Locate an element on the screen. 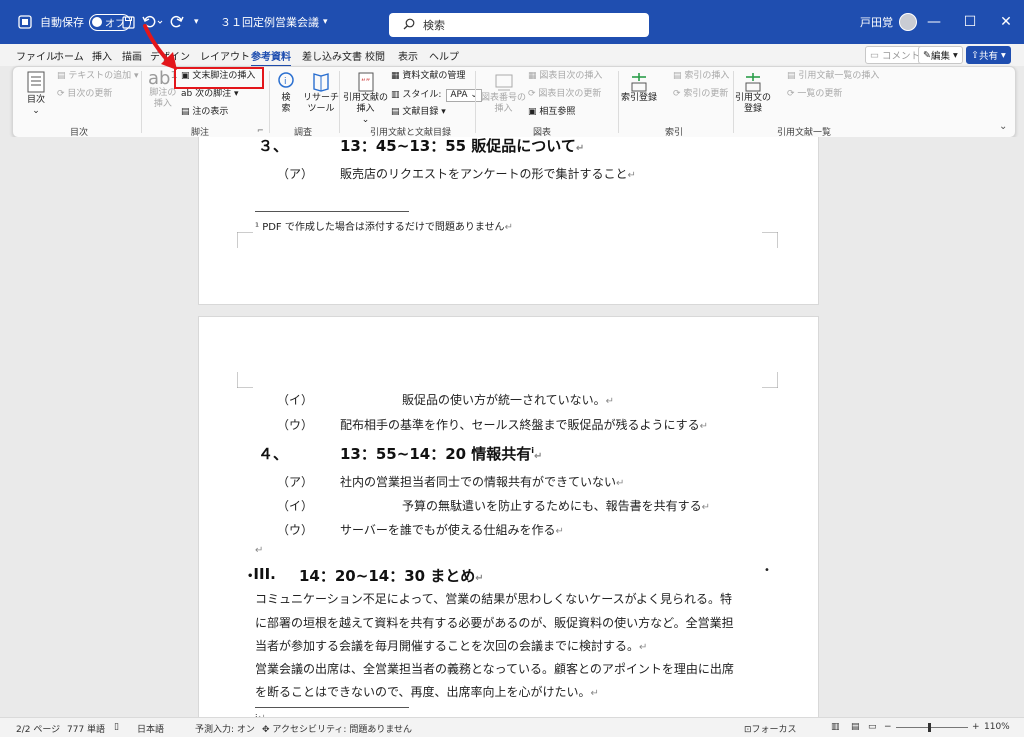 The height and width of the screenshot is (737, 1024). collapse-ribbon-icon: ⌄ is located at coordinates (1003, 126).